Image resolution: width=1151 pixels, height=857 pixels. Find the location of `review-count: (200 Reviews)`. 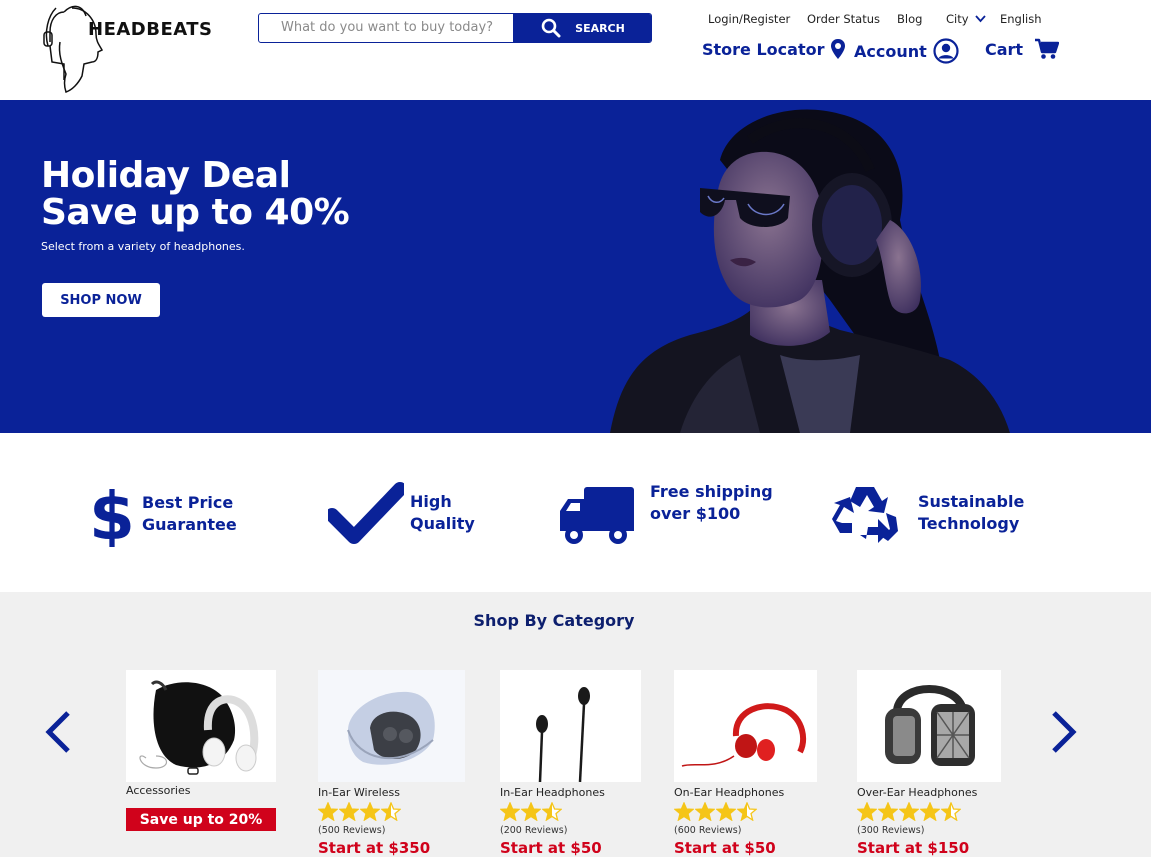

review-count: (200 Reviews) is located at coordinates (533, 830).